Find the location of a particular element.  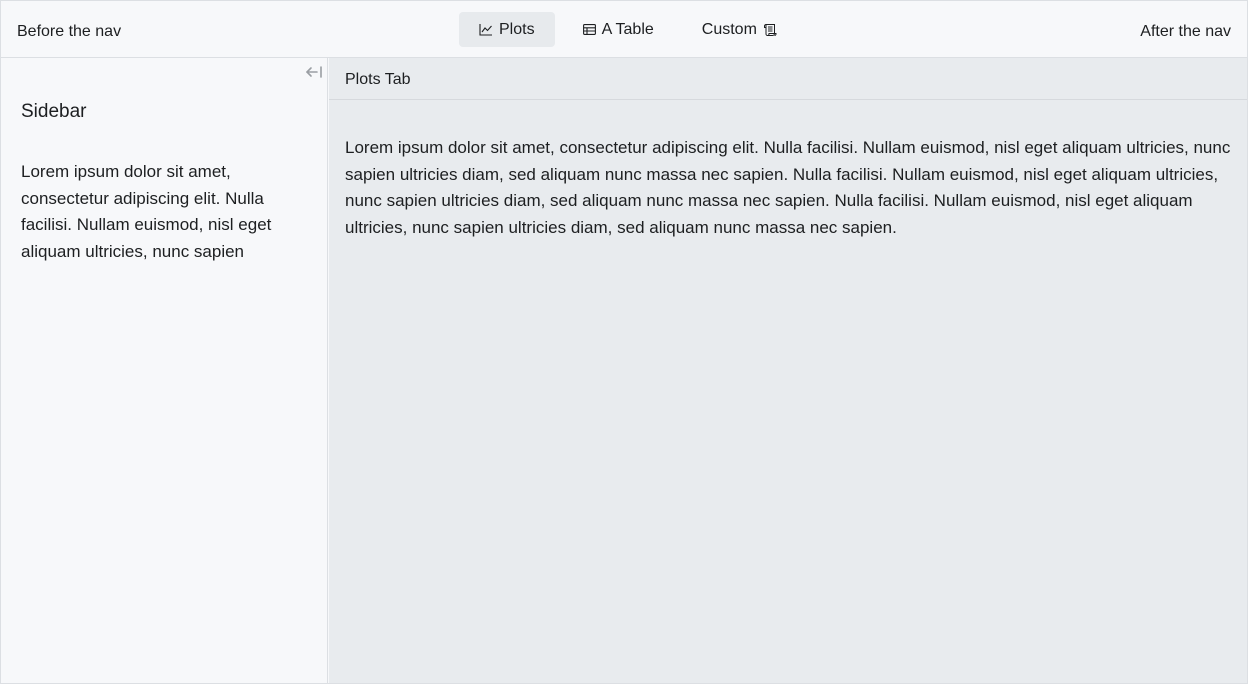

tab-plots: Plots is located at coordinates (507, 29).